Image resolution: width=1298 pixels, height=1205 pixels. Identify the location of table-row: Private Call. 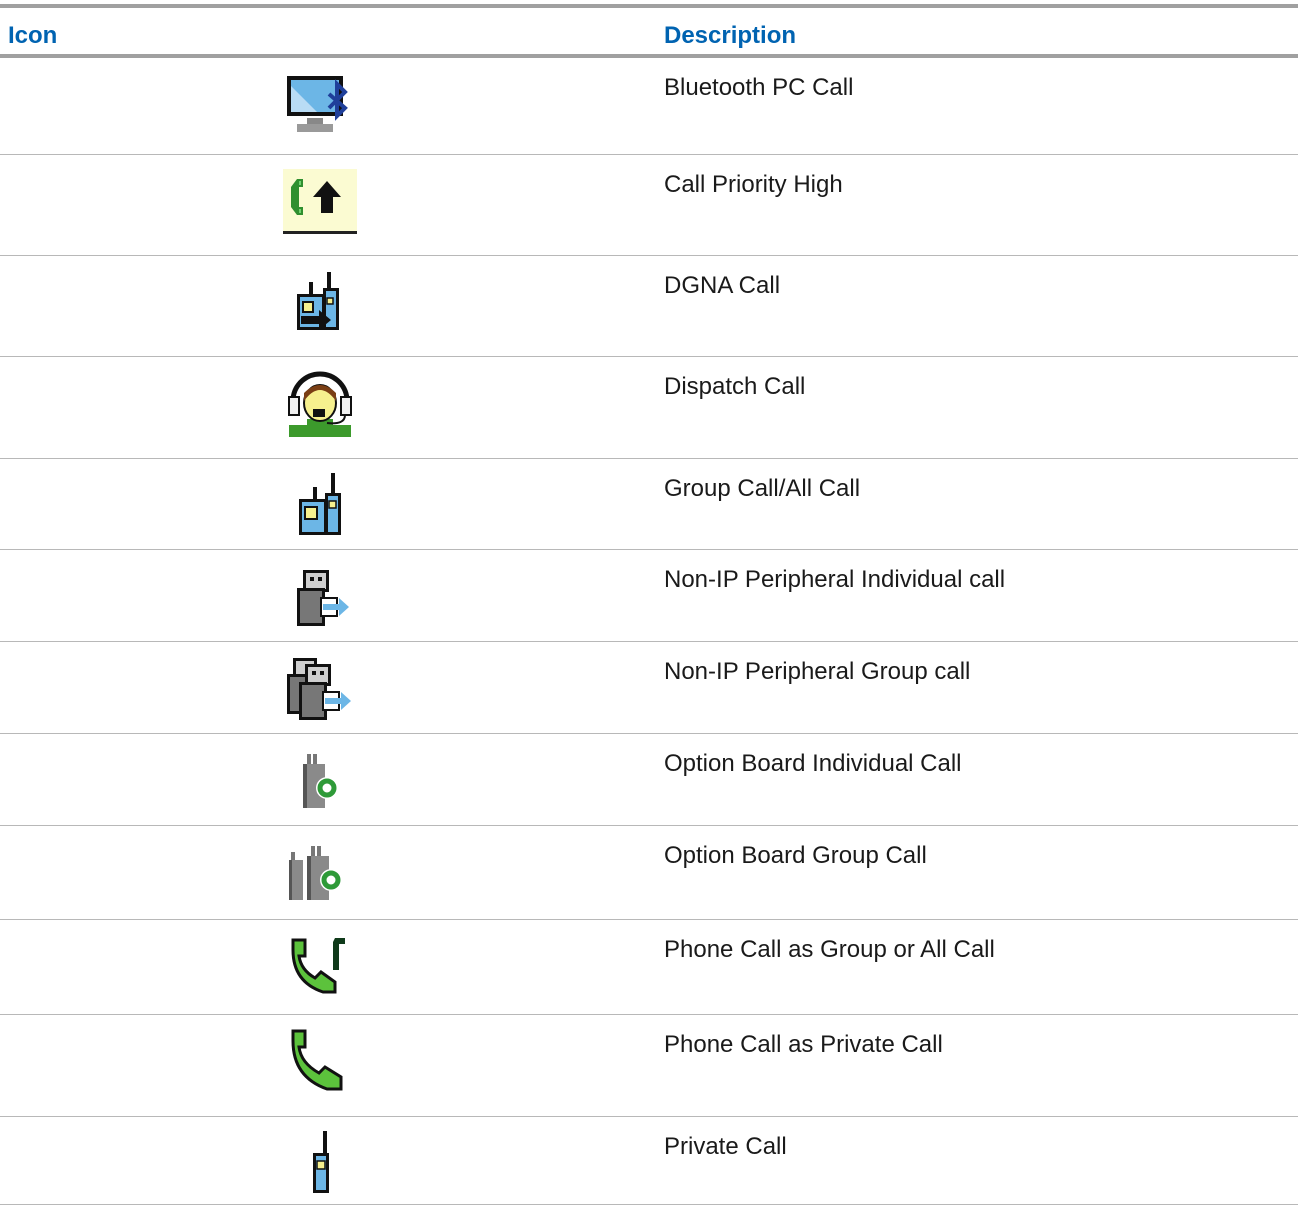
(649, 1161).